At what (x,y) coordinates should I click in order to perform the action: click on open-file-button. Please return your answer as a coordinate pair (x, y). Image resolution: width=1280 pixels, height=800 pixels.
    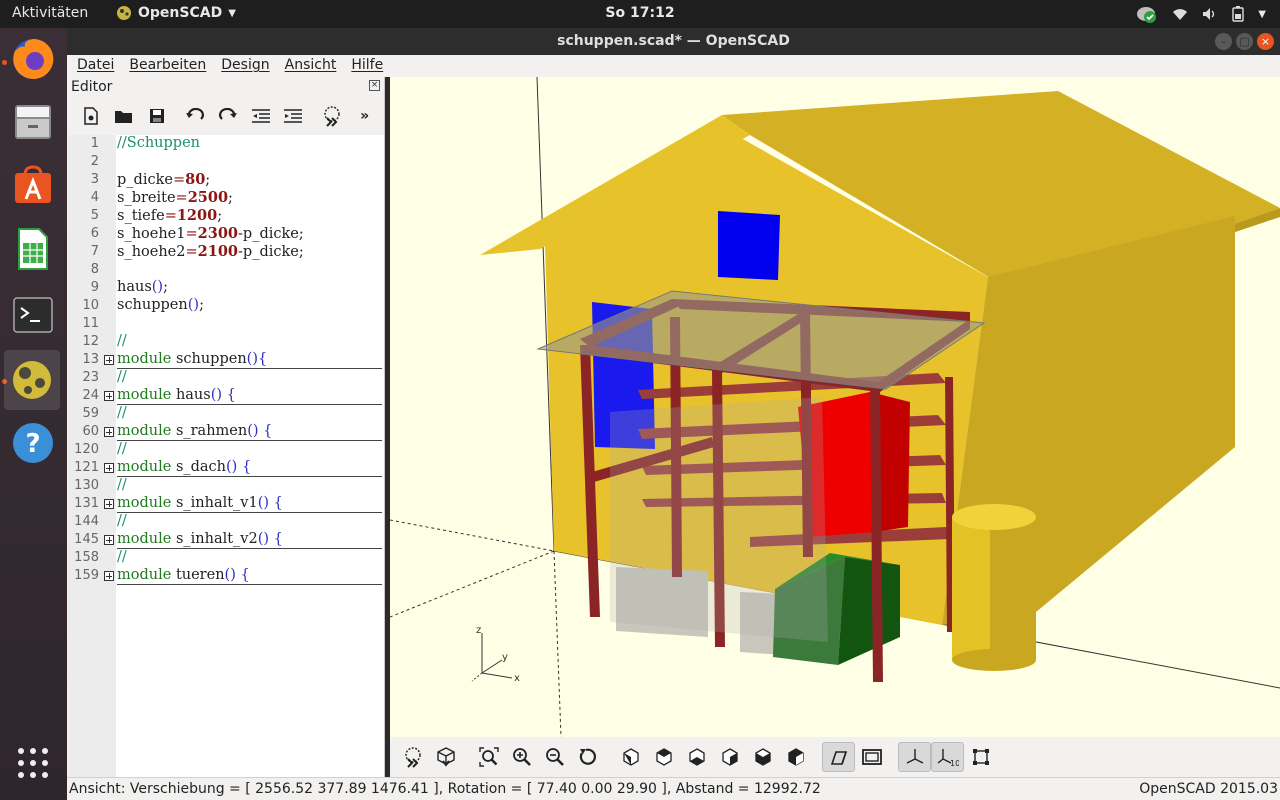
    Looking at the image, I should click on (124, 116).